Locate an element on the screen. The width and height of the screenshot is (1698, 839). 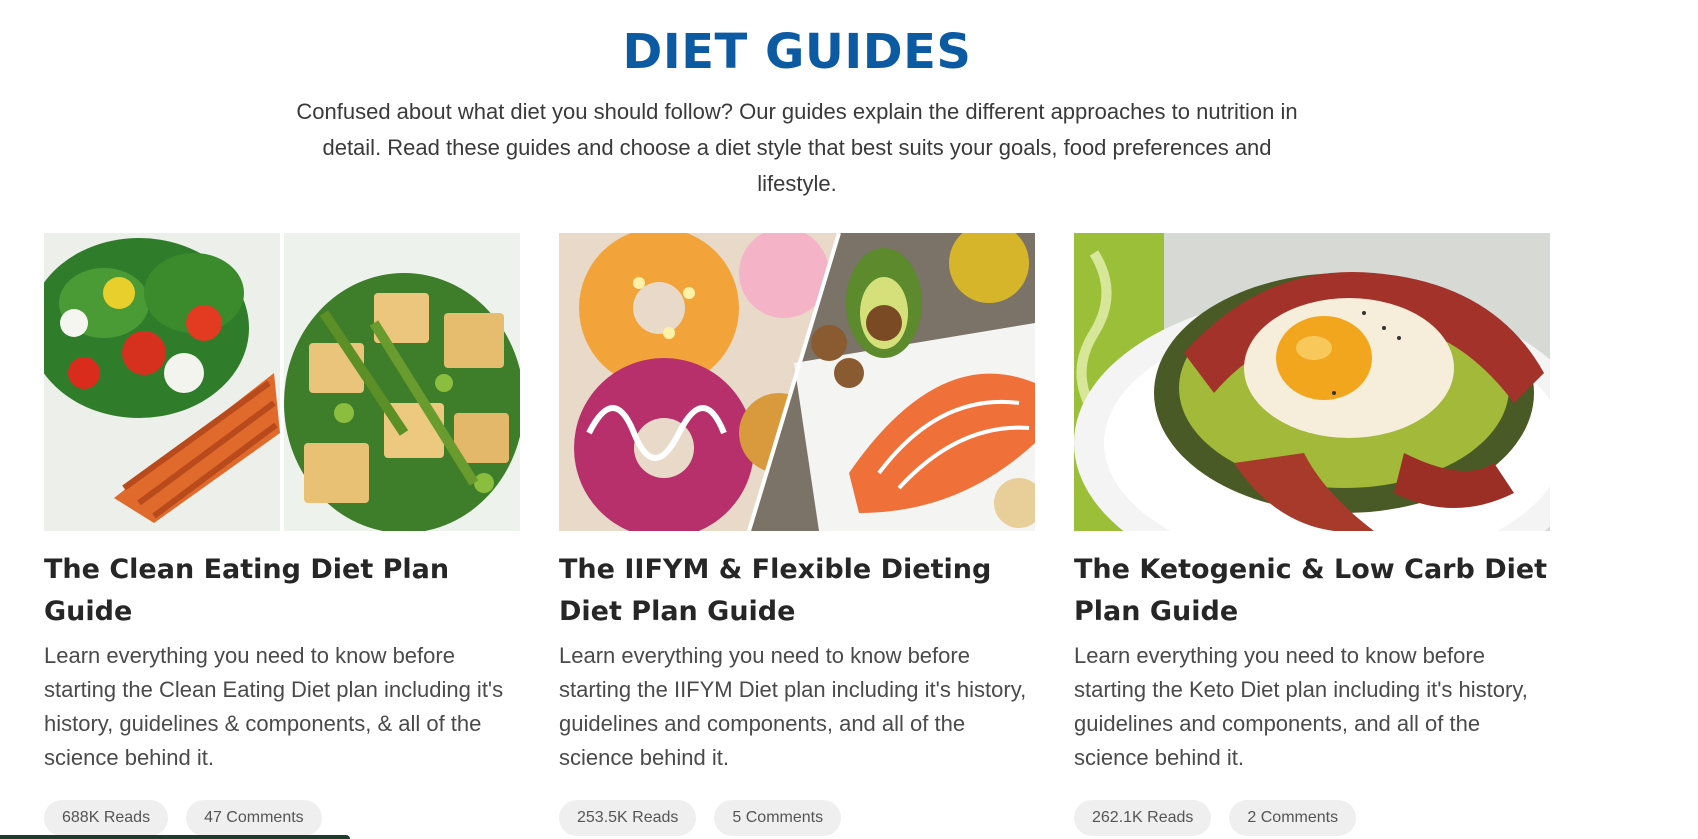
reads-badge: 262.1K Reads is located at coordinates (1143, 818).